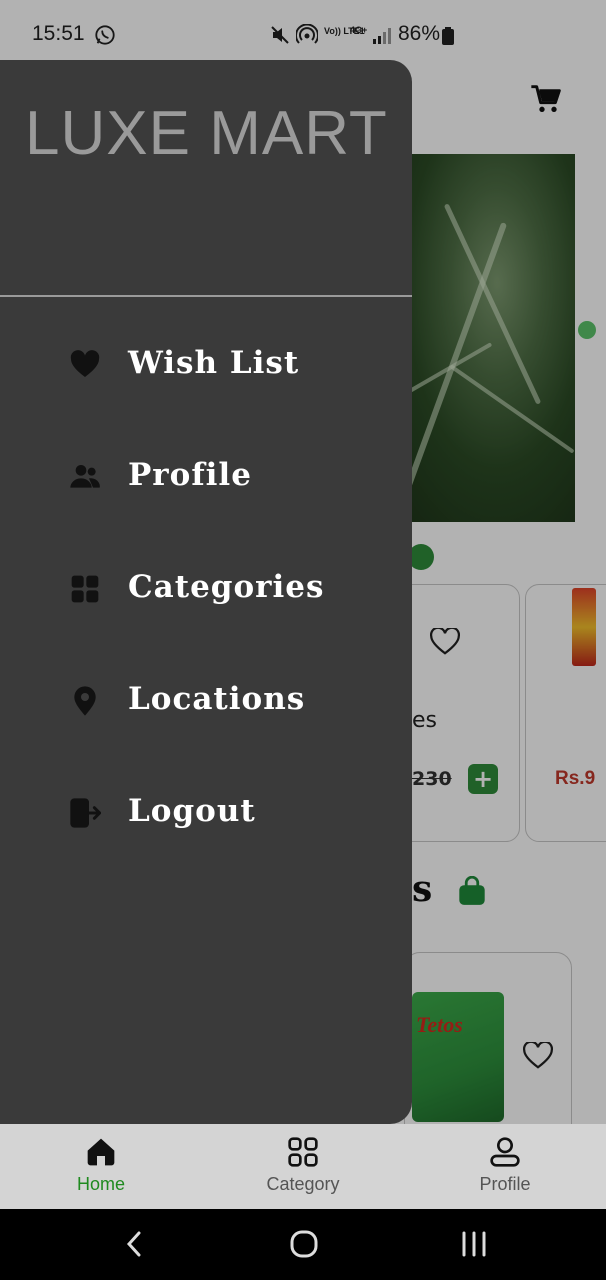 This screenshot has height=1280, width=606. I want to click on back-icon, so click(135, 1244).